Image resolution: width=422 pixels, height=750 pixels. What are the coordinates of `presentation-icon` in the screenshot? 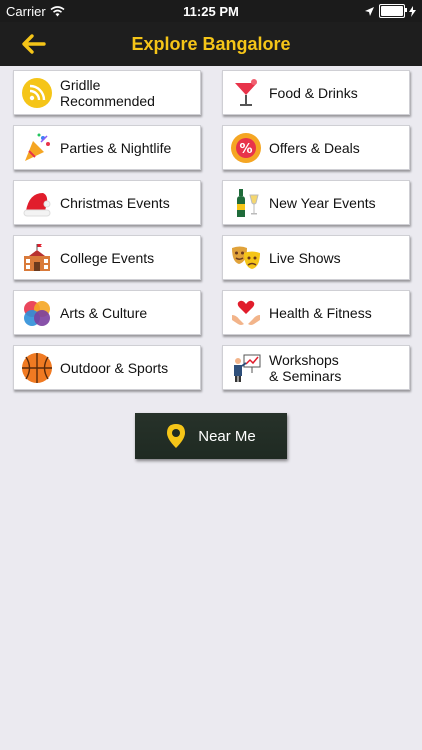 It's located at (246, 368).